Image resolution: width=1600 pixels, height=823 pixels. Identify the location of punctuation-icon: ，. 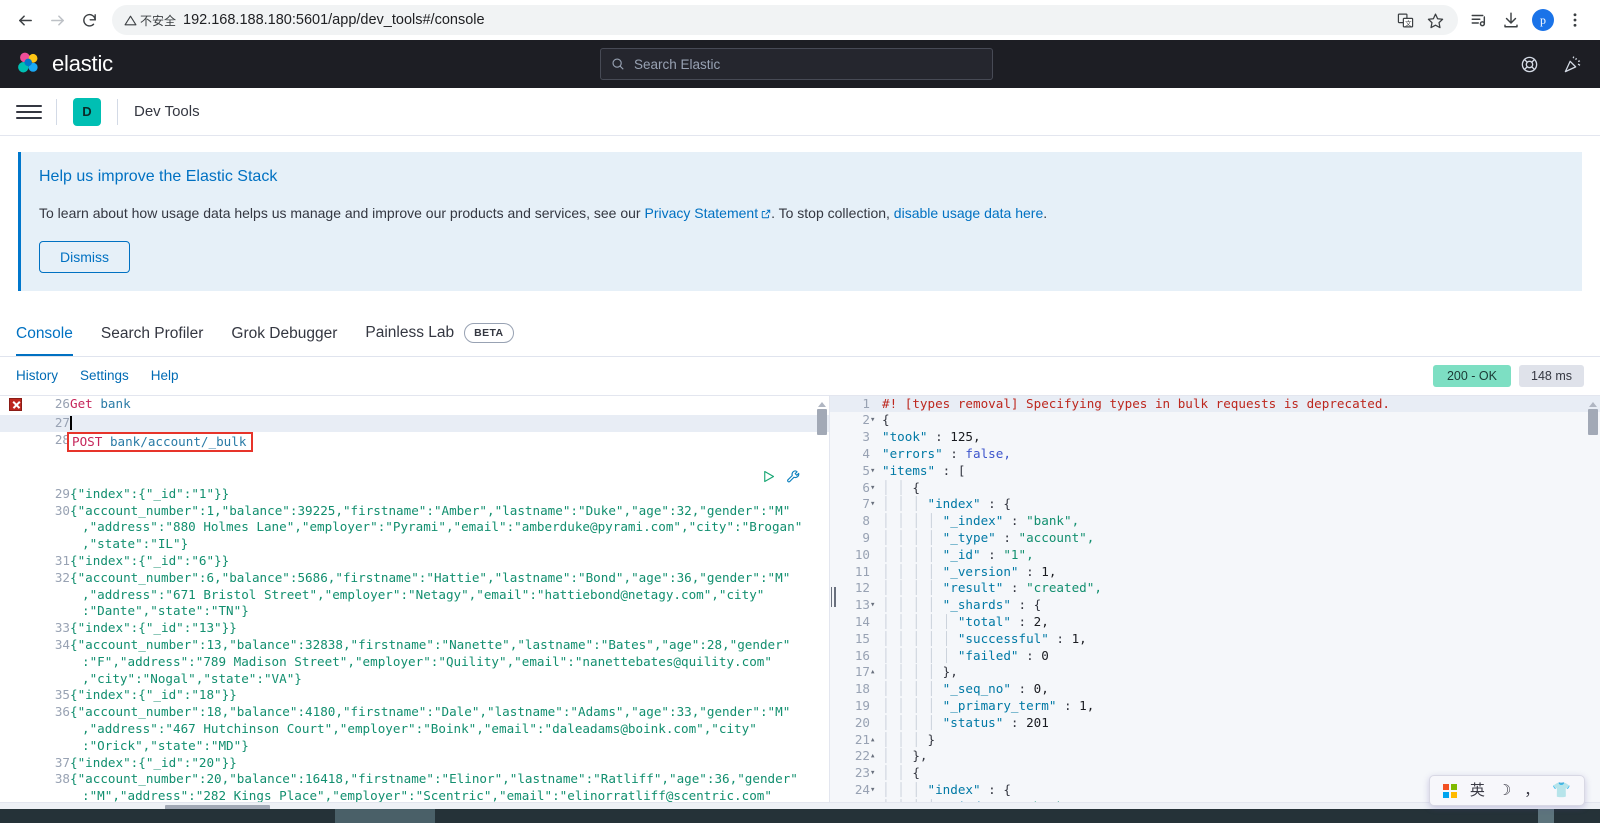
(1531, 790).